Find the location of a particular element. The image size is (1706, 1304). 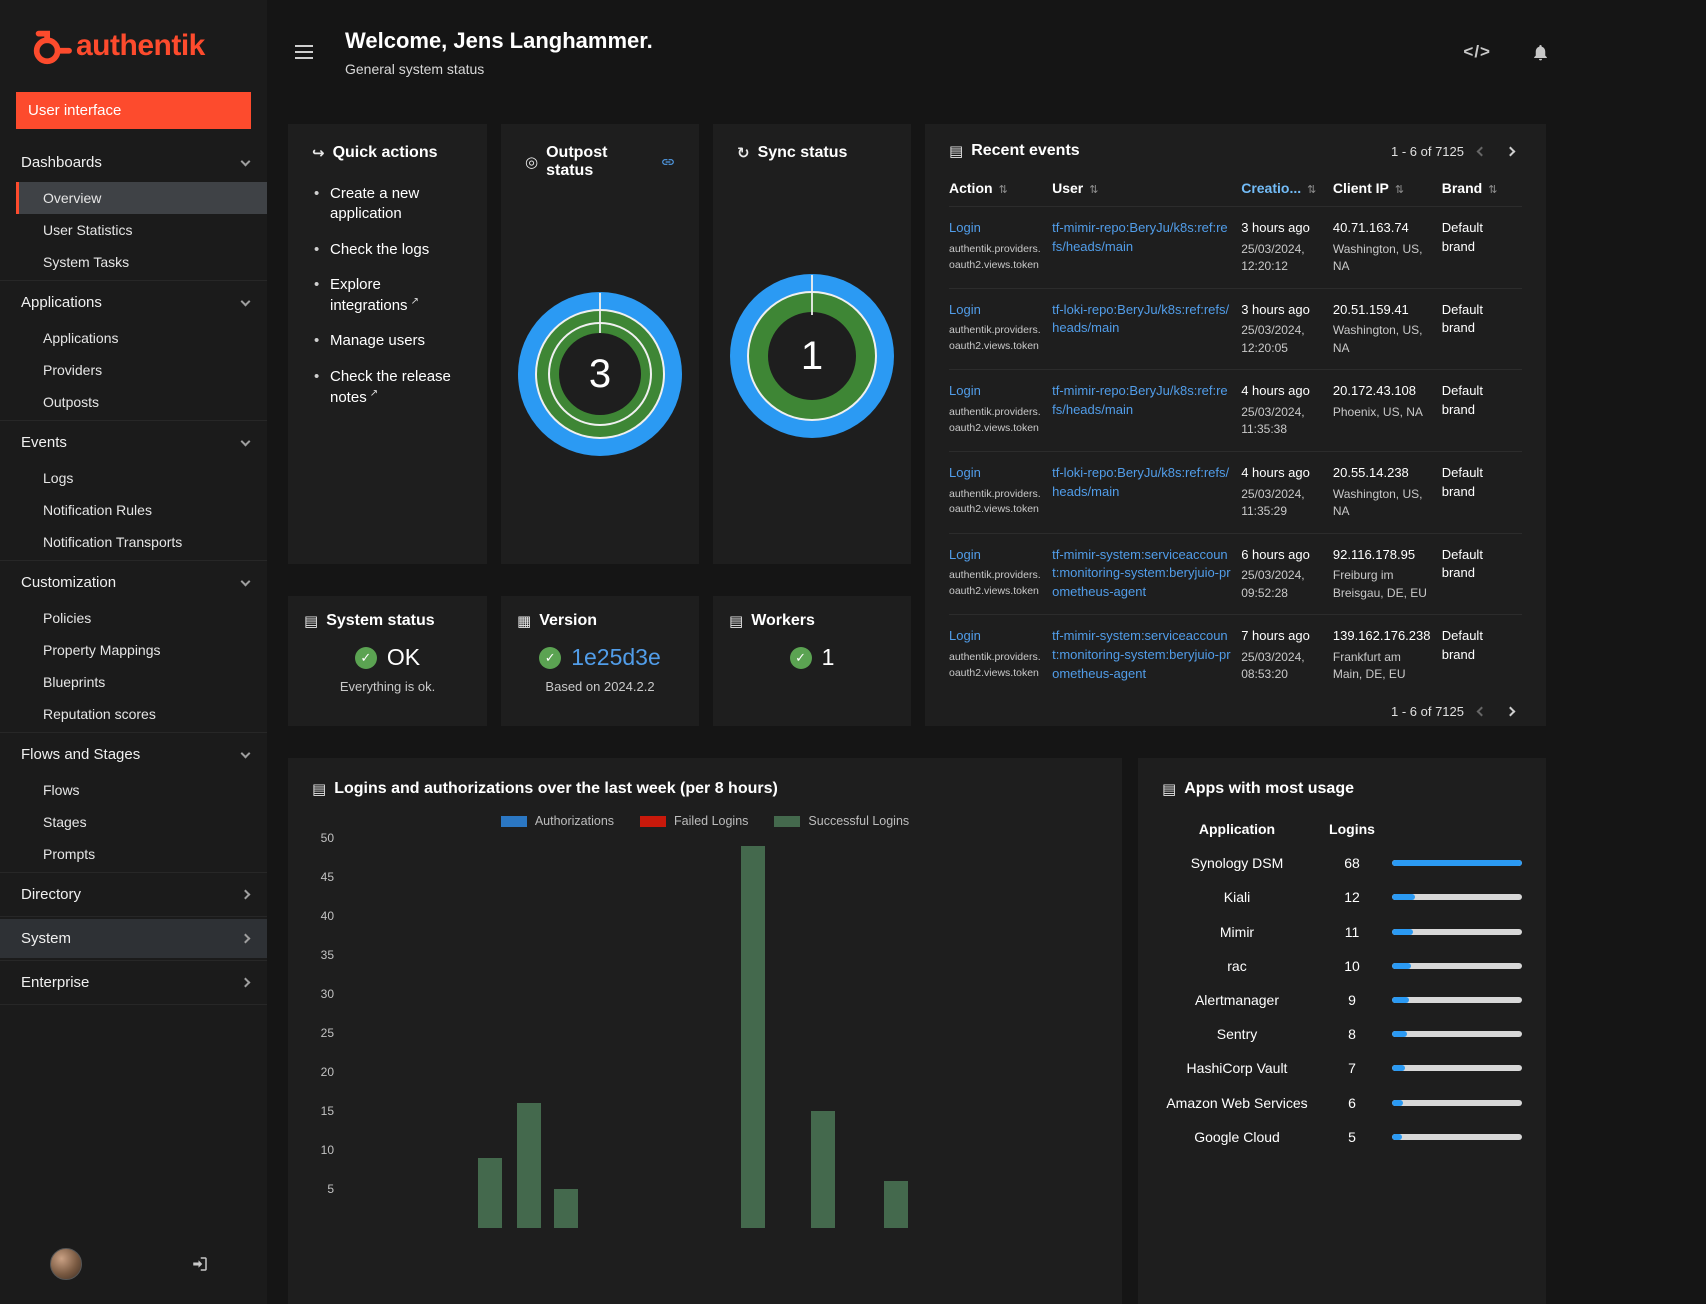

avatar is located at coordinates (66, 1264).